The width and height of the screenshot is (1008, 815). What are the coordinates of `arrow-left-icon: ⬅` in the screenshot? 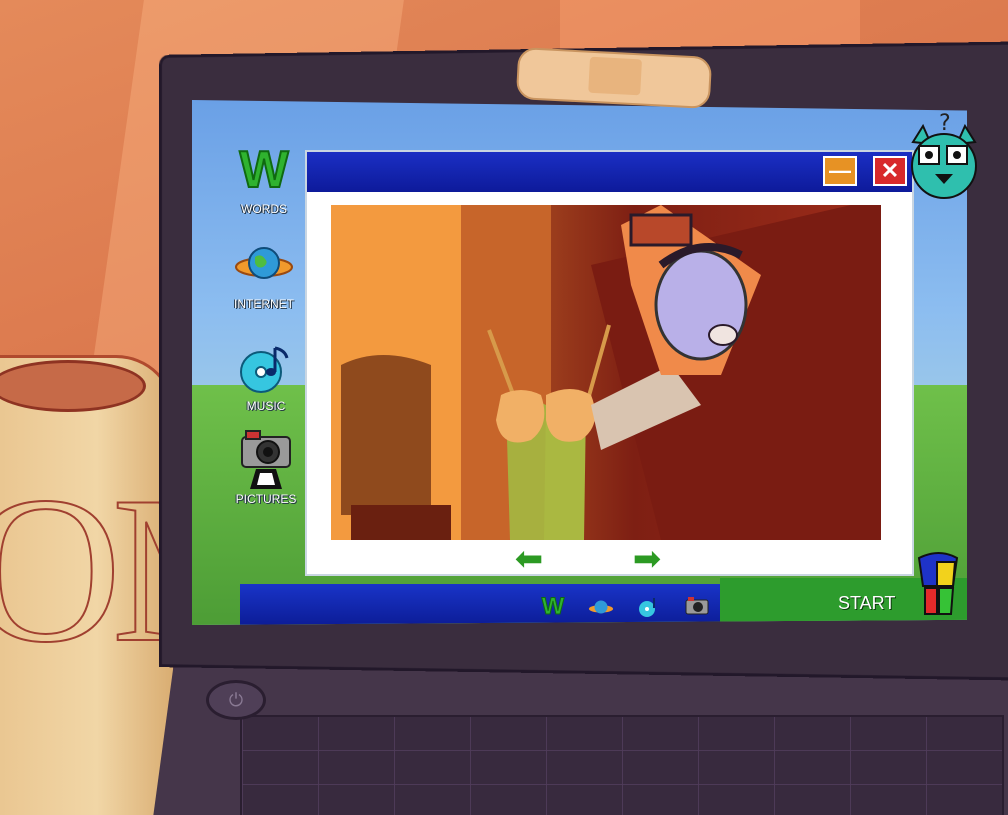 It's located at (529, 559).